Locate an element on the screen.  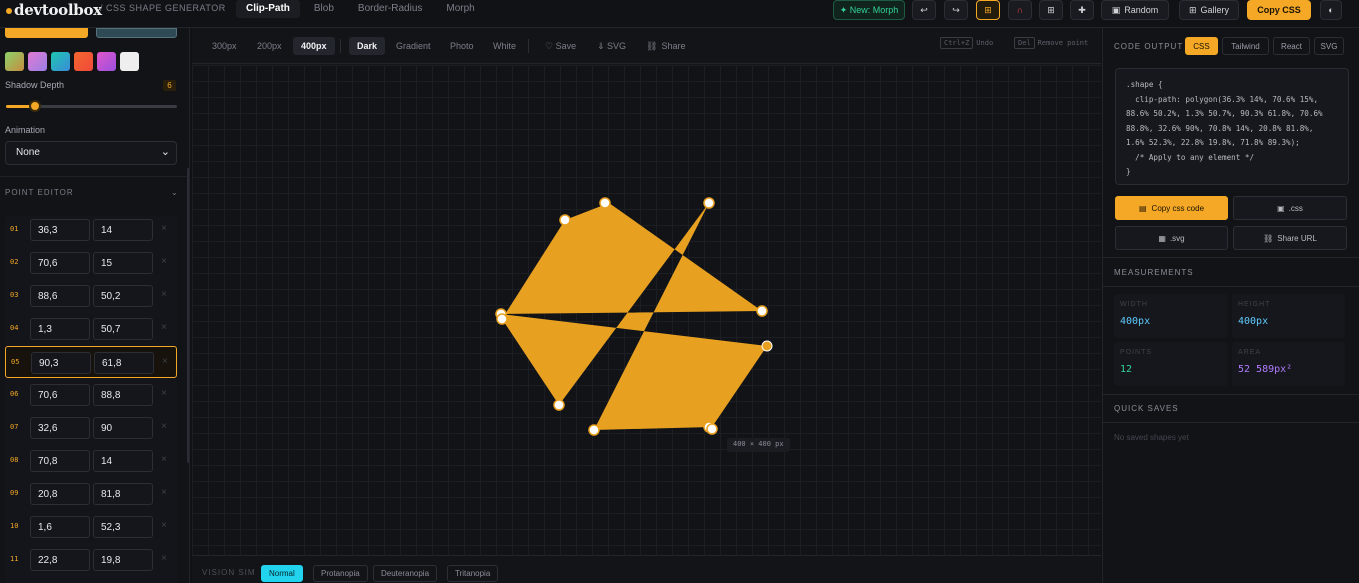
slider-handle is located at coordinates (35, 106).